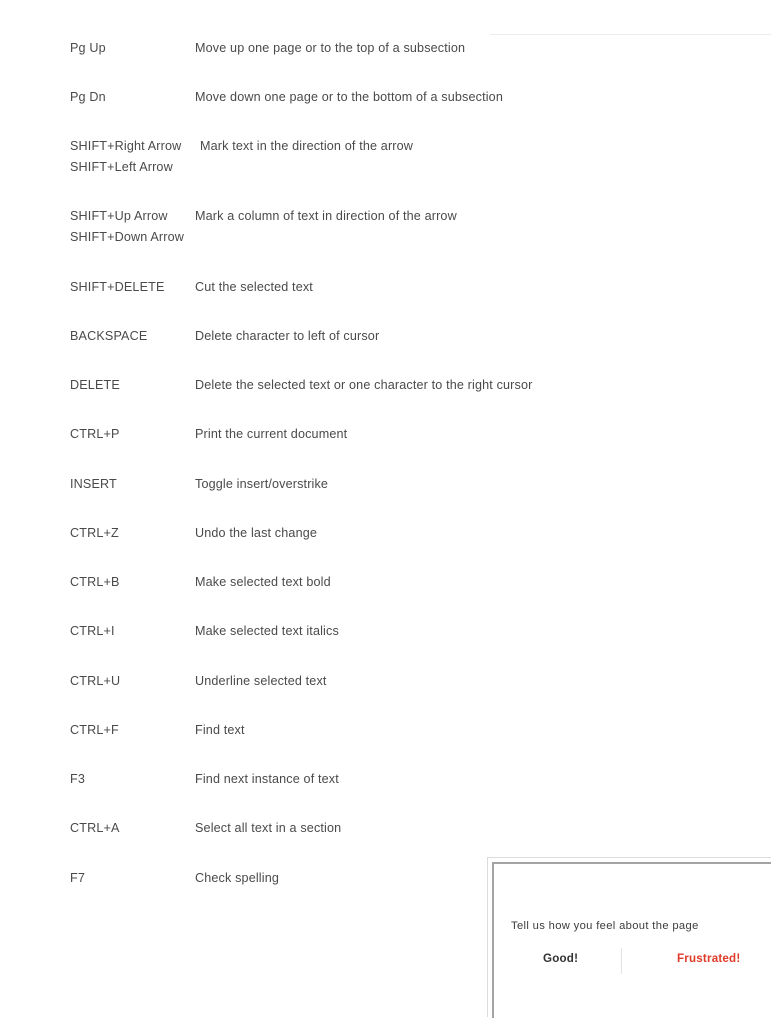  What do you see at coordinates (220, 730) in the screenshot?
I see `shortcut-description-cell: Find text` at bounding box center [220, 730].